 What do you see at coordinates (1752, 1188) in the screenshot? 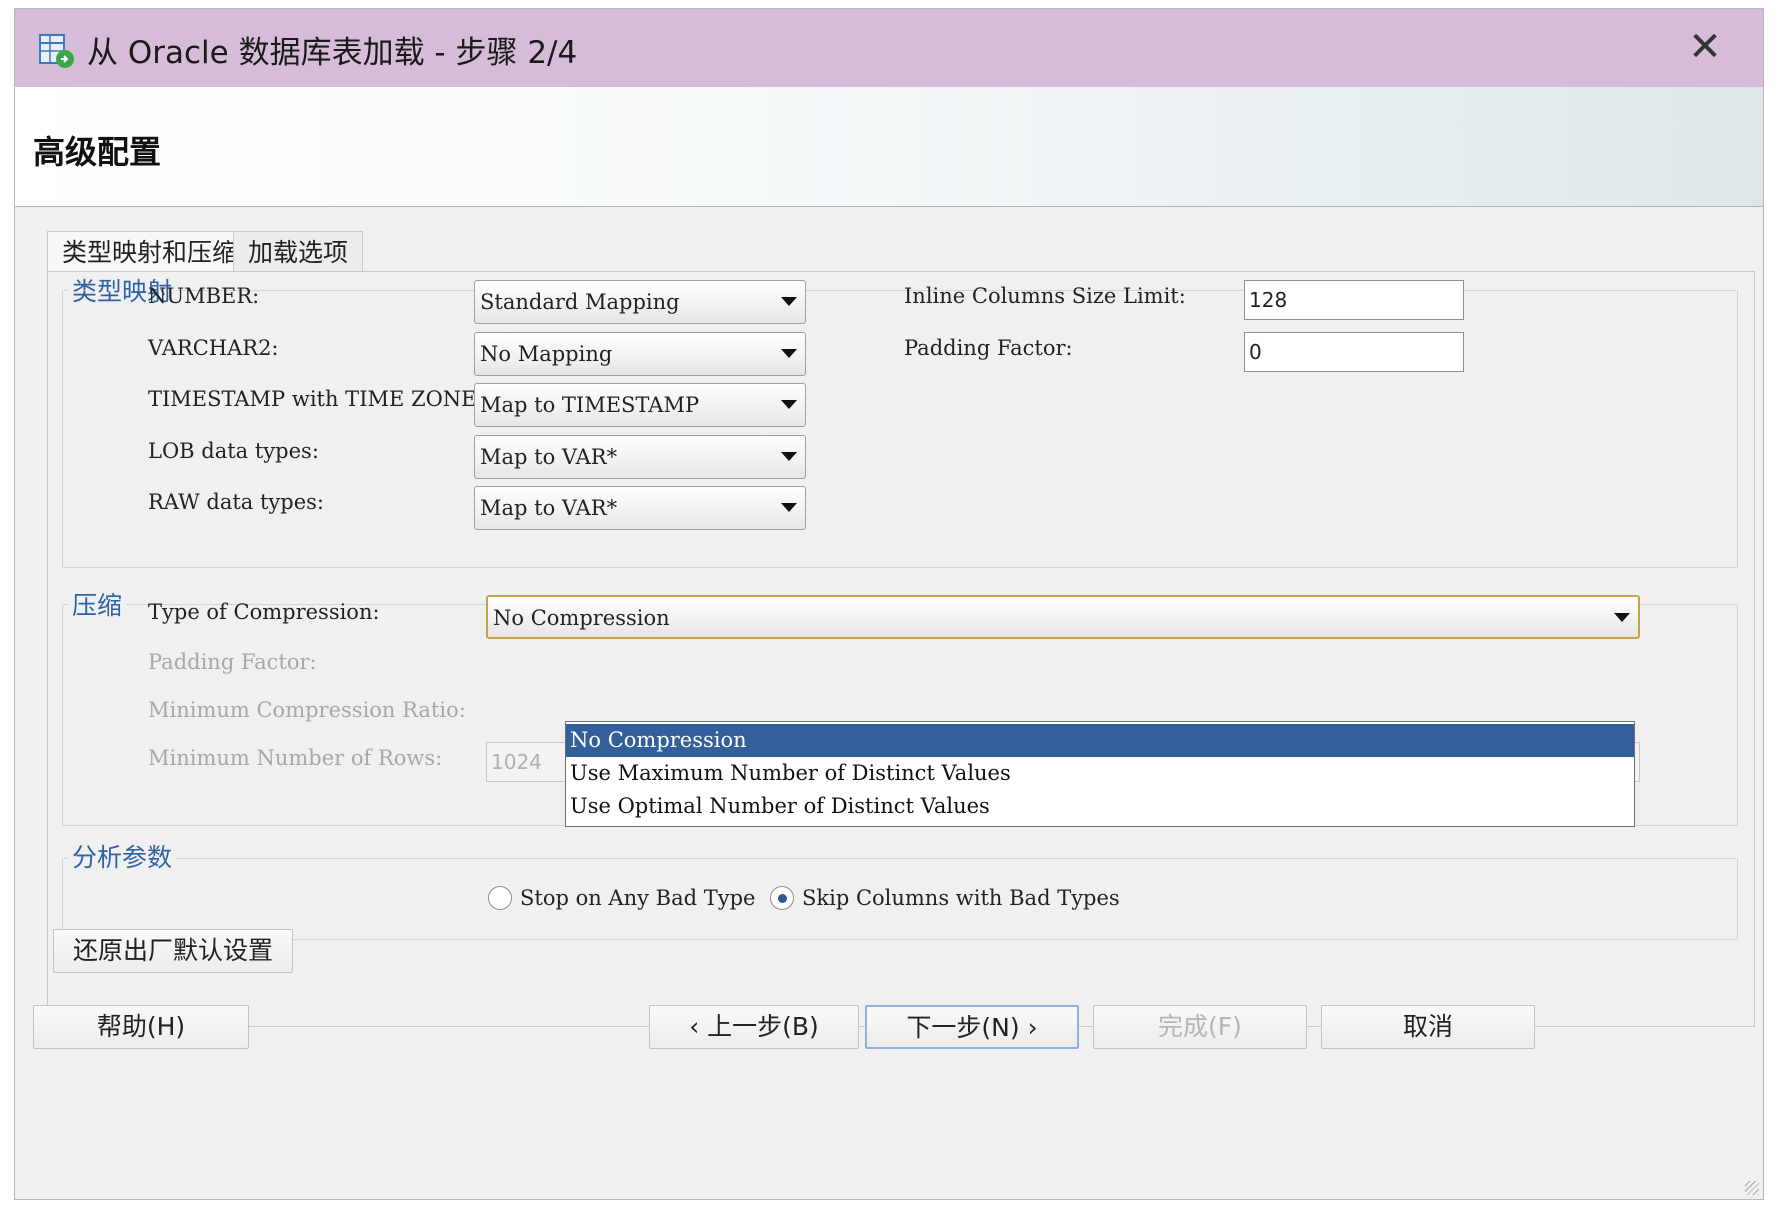
I see `resize-grip` at bounding box center [1752, 1188].